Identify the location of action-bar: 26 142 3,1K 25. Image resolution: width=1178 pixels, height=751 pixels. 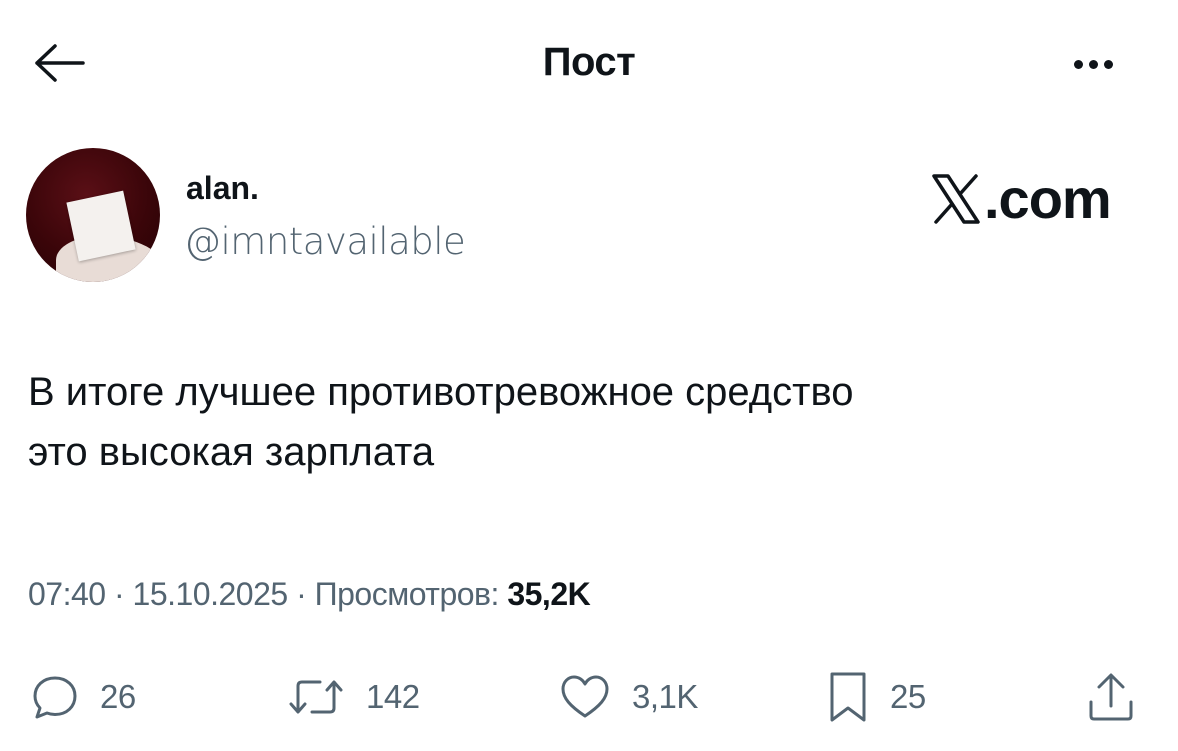
(589, 697).